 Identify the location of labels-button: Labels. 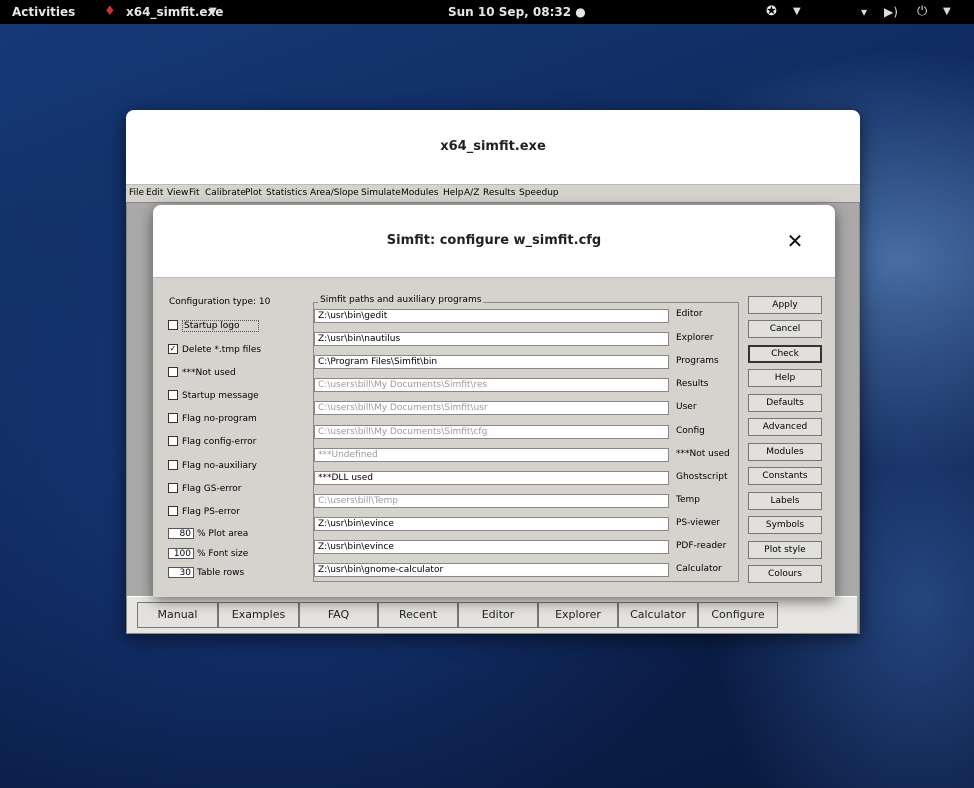
(785, 501).